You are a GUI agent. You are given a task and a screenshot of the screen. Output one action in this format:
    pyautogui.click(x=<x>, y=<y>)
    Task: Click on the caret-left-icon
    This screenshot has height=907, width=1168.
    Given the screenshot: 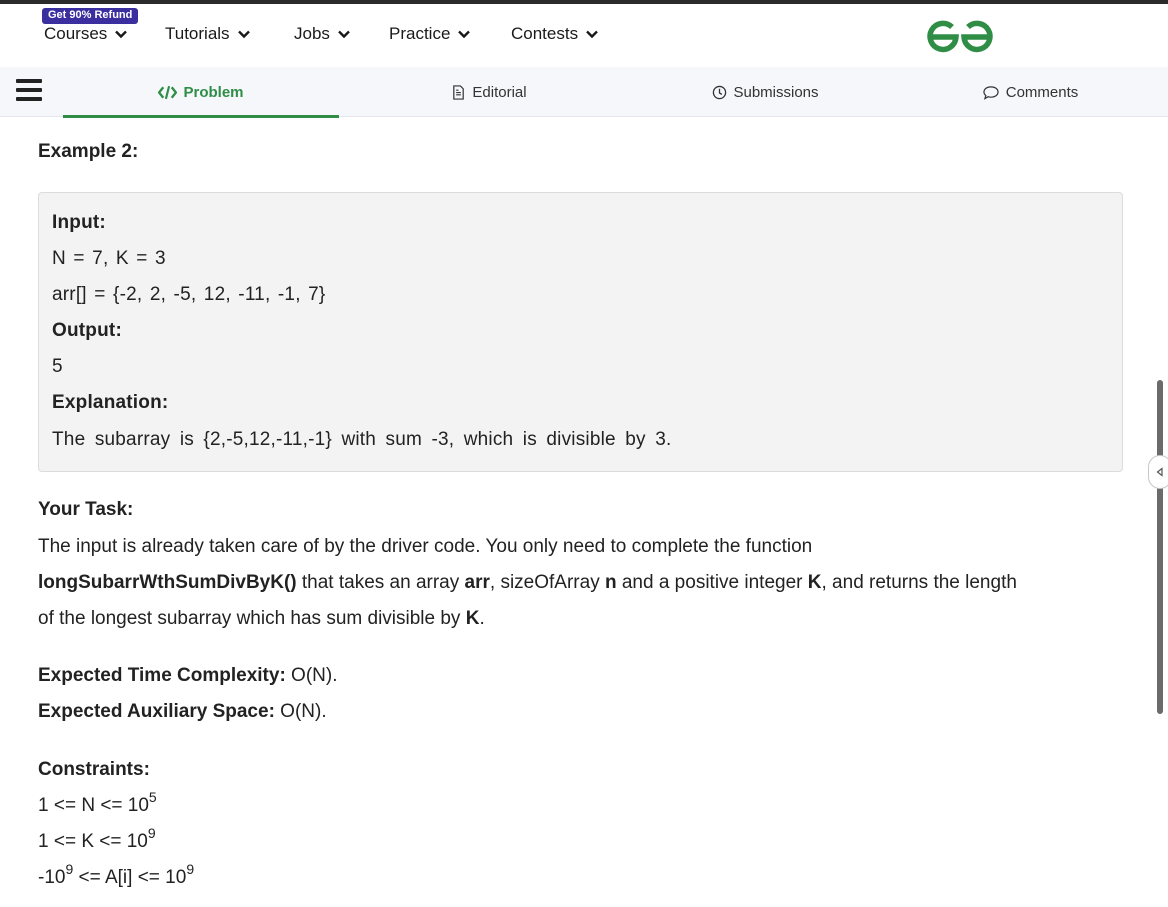 What is the action you would take?
    pyautogui.click(x=1159, y=472)
    